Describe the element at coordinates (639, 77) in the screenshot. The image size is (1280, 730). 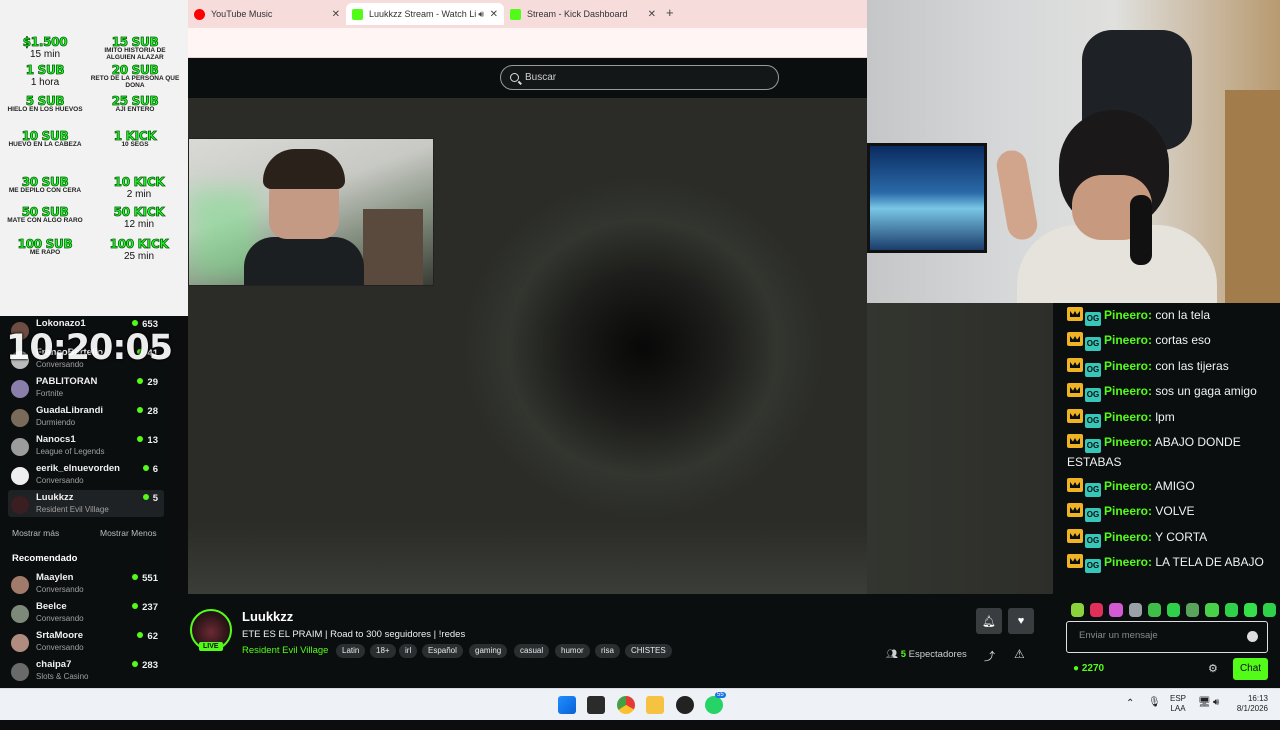
I see `search-bar: Buscar` at that location.